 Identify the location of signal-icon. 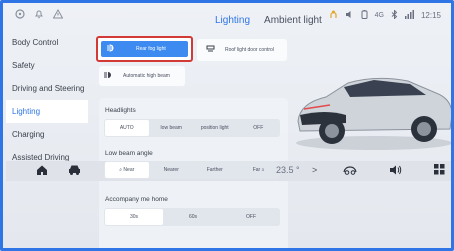
(409, 15).